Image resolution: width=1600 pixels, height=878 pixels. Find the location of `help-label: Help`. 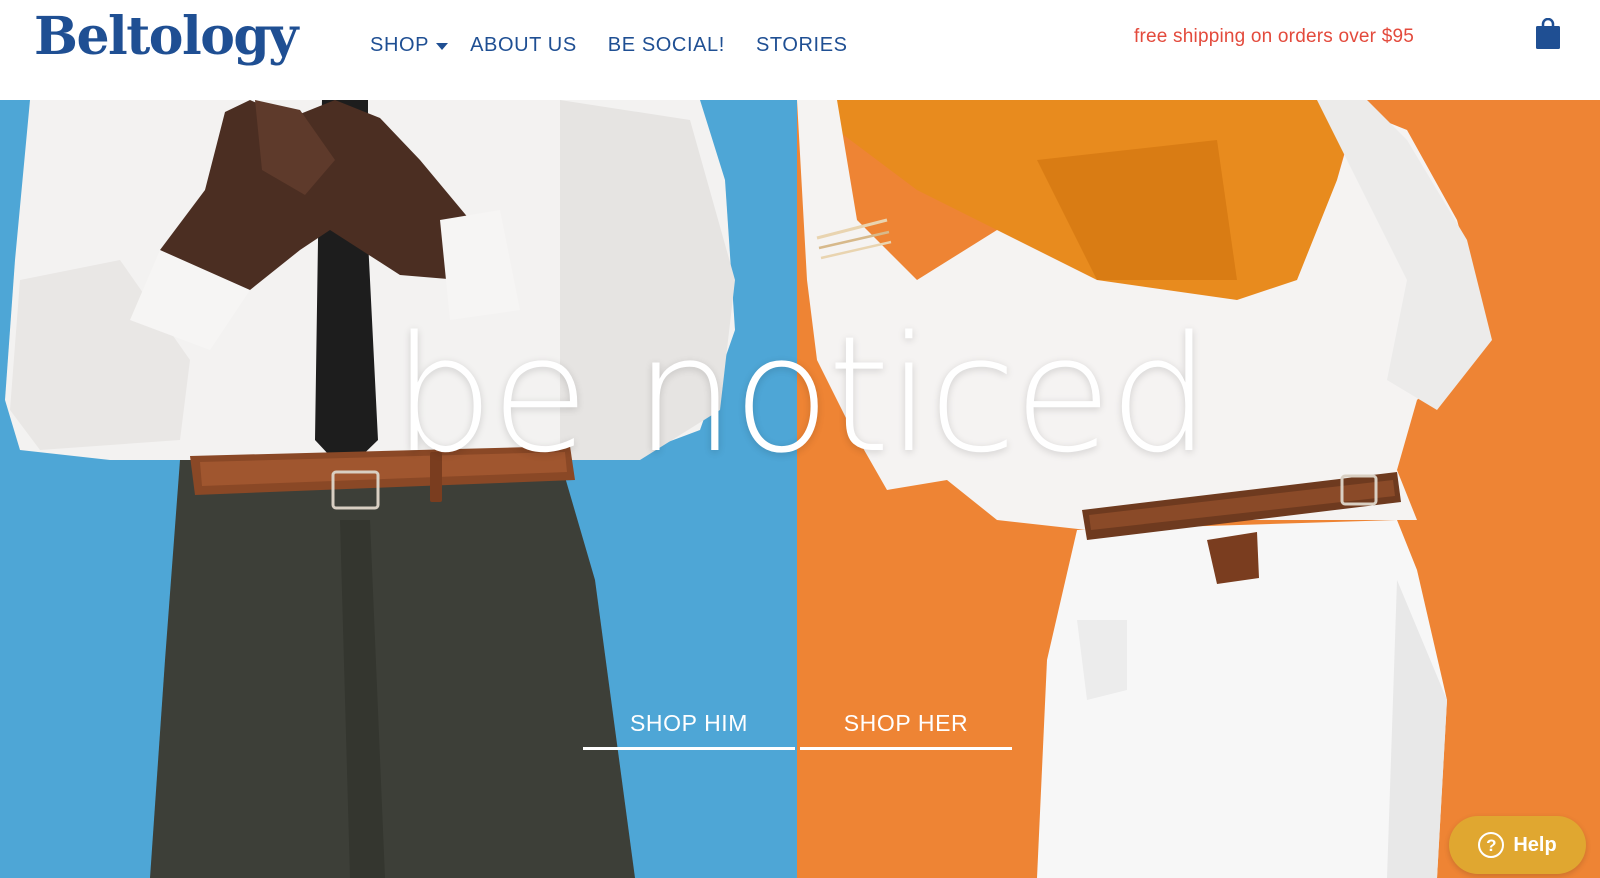

help-label: Help is located at coordinates (1535, 844).